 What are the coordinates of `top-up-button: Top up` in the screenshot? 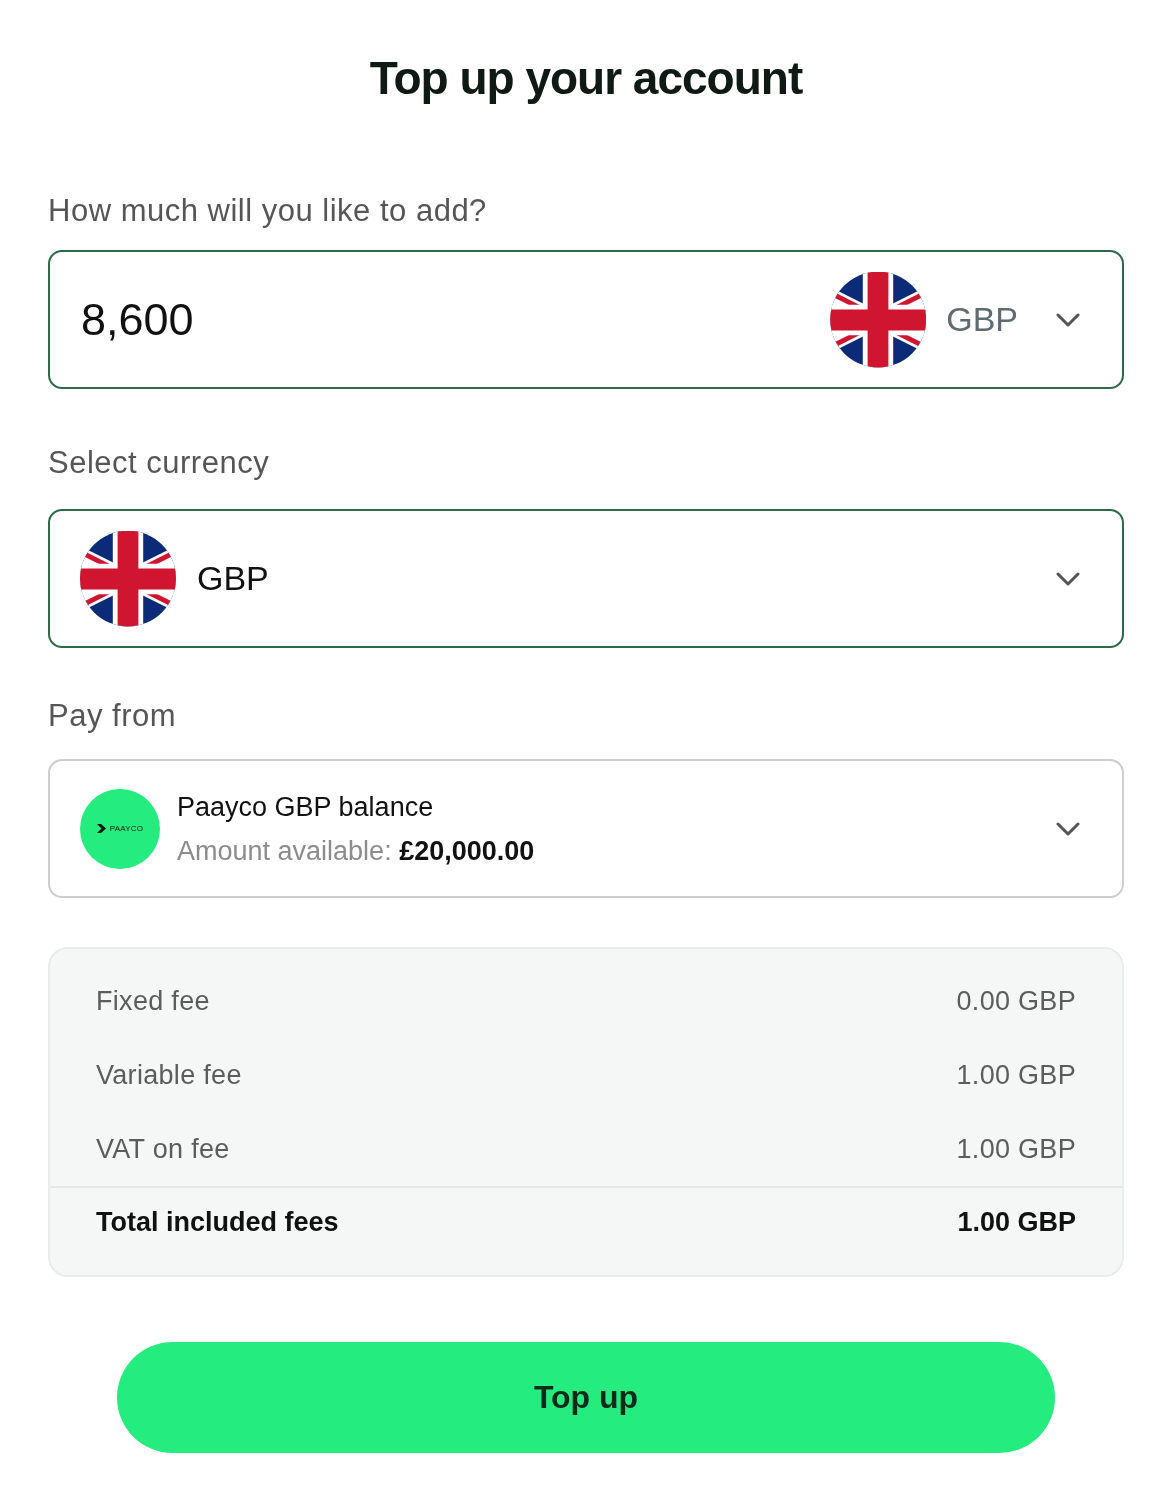 It's located at (586, 1397).